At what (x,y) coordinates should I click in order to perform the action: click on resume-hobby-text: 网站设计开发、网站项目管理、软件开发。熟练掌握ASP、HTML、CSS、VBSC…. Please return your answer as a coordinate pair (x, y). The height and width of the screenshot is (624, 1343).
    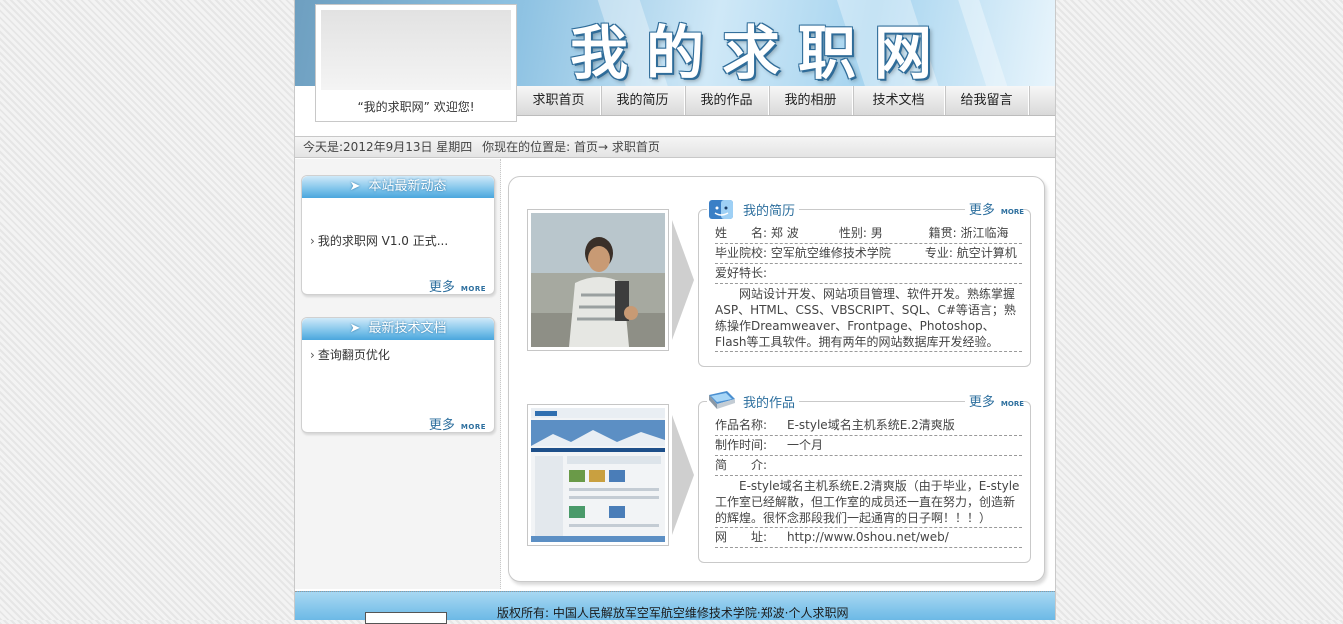
    Looking at the image, I should click on (868, 318).